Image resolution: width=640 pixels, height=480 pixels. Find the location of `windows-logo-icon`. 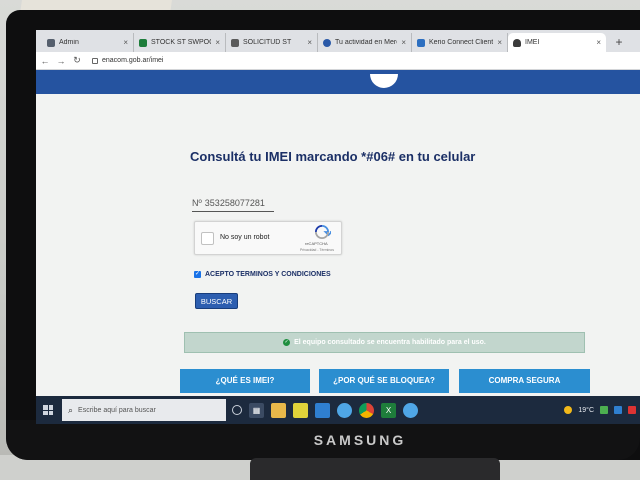

windows-logo-icon is located at coordinates (48, 410).